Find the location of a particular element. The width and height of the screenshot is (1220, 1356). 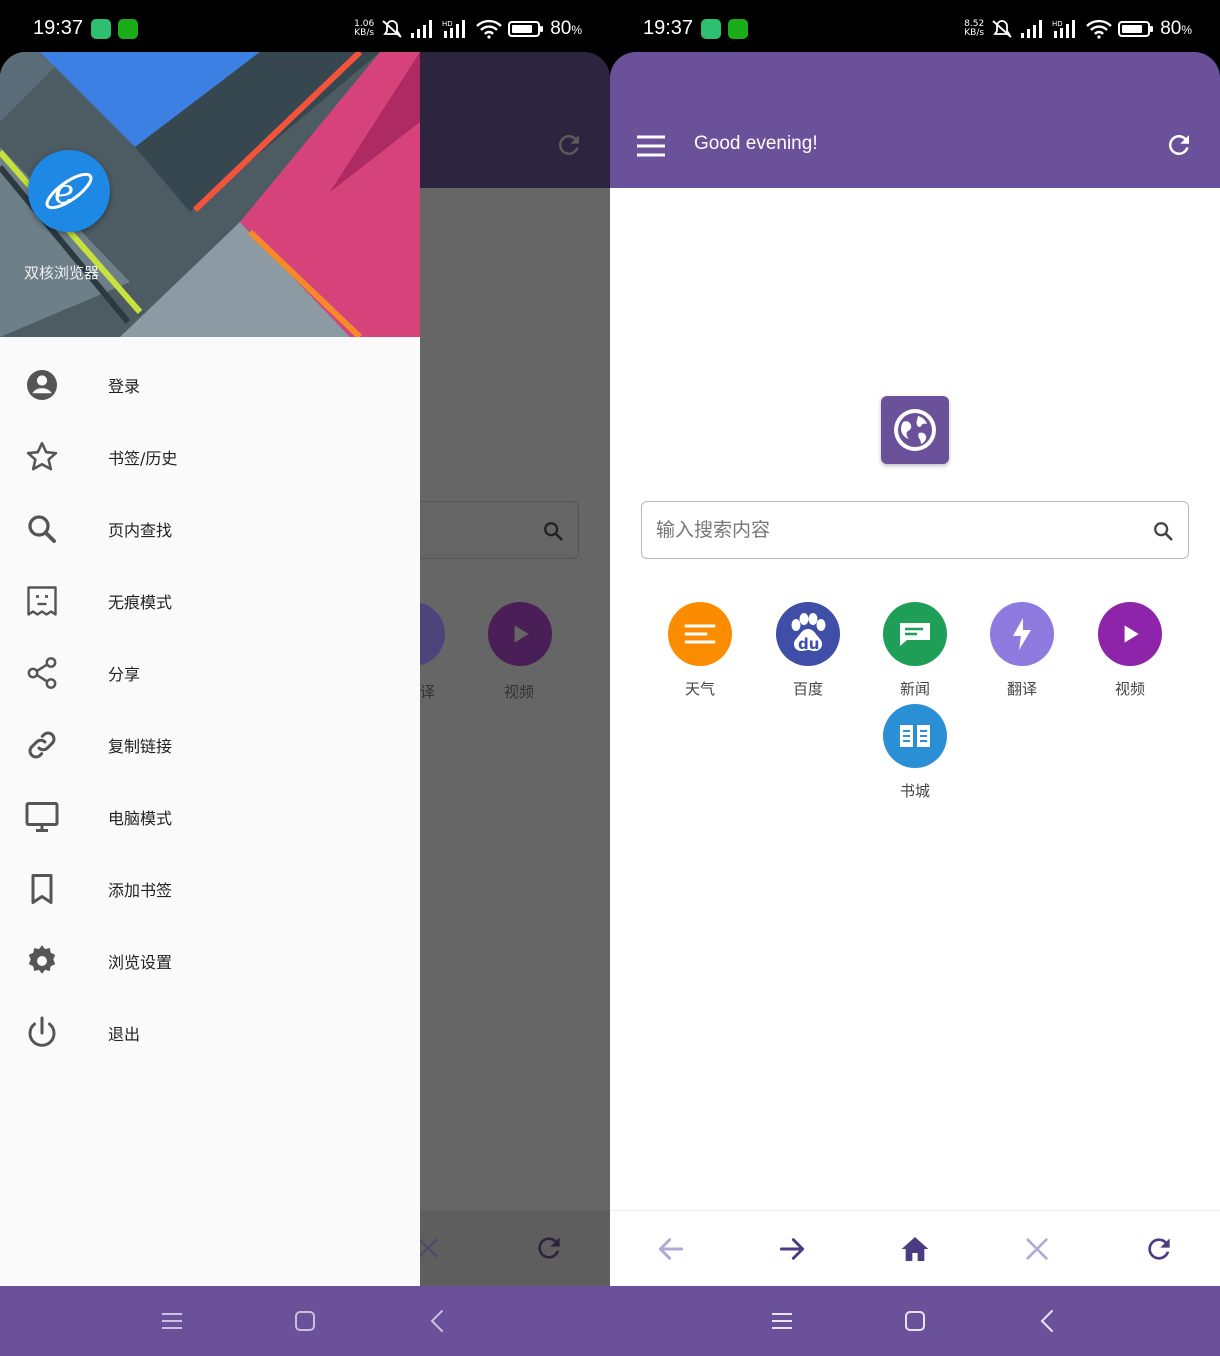

drawer-item-exit: 退出 is located at coordinates (210, 1033).